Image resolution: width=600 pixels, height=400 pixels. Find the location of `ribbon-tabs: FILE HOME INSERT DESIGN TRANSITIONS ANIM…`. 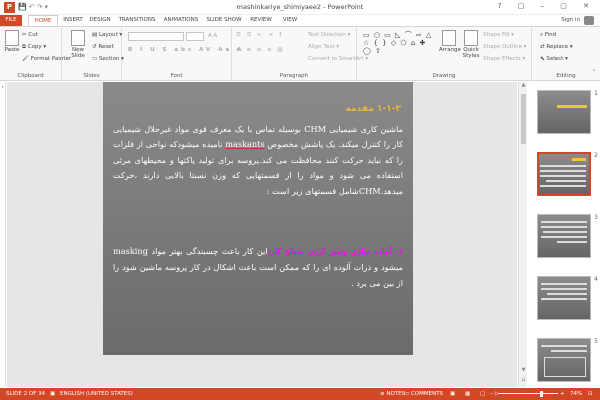

ribbon-tabs: FILE HOME INSERT DESIGN TRANSITIONS ANIM… is located at coordinates (300, 20).